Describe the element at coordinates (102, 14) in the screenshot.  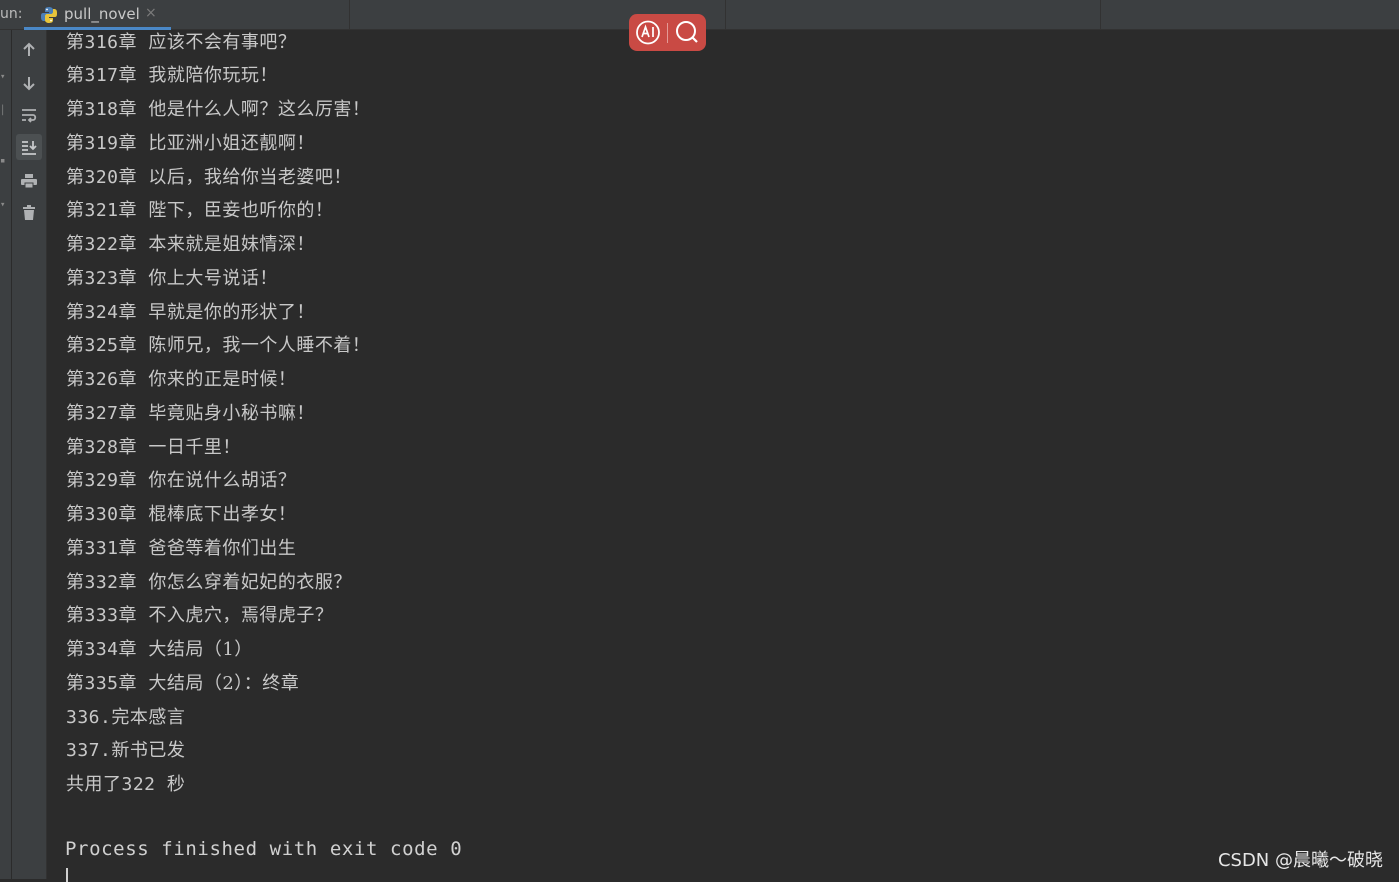
I see `tab-title: pull_novel` at that location.